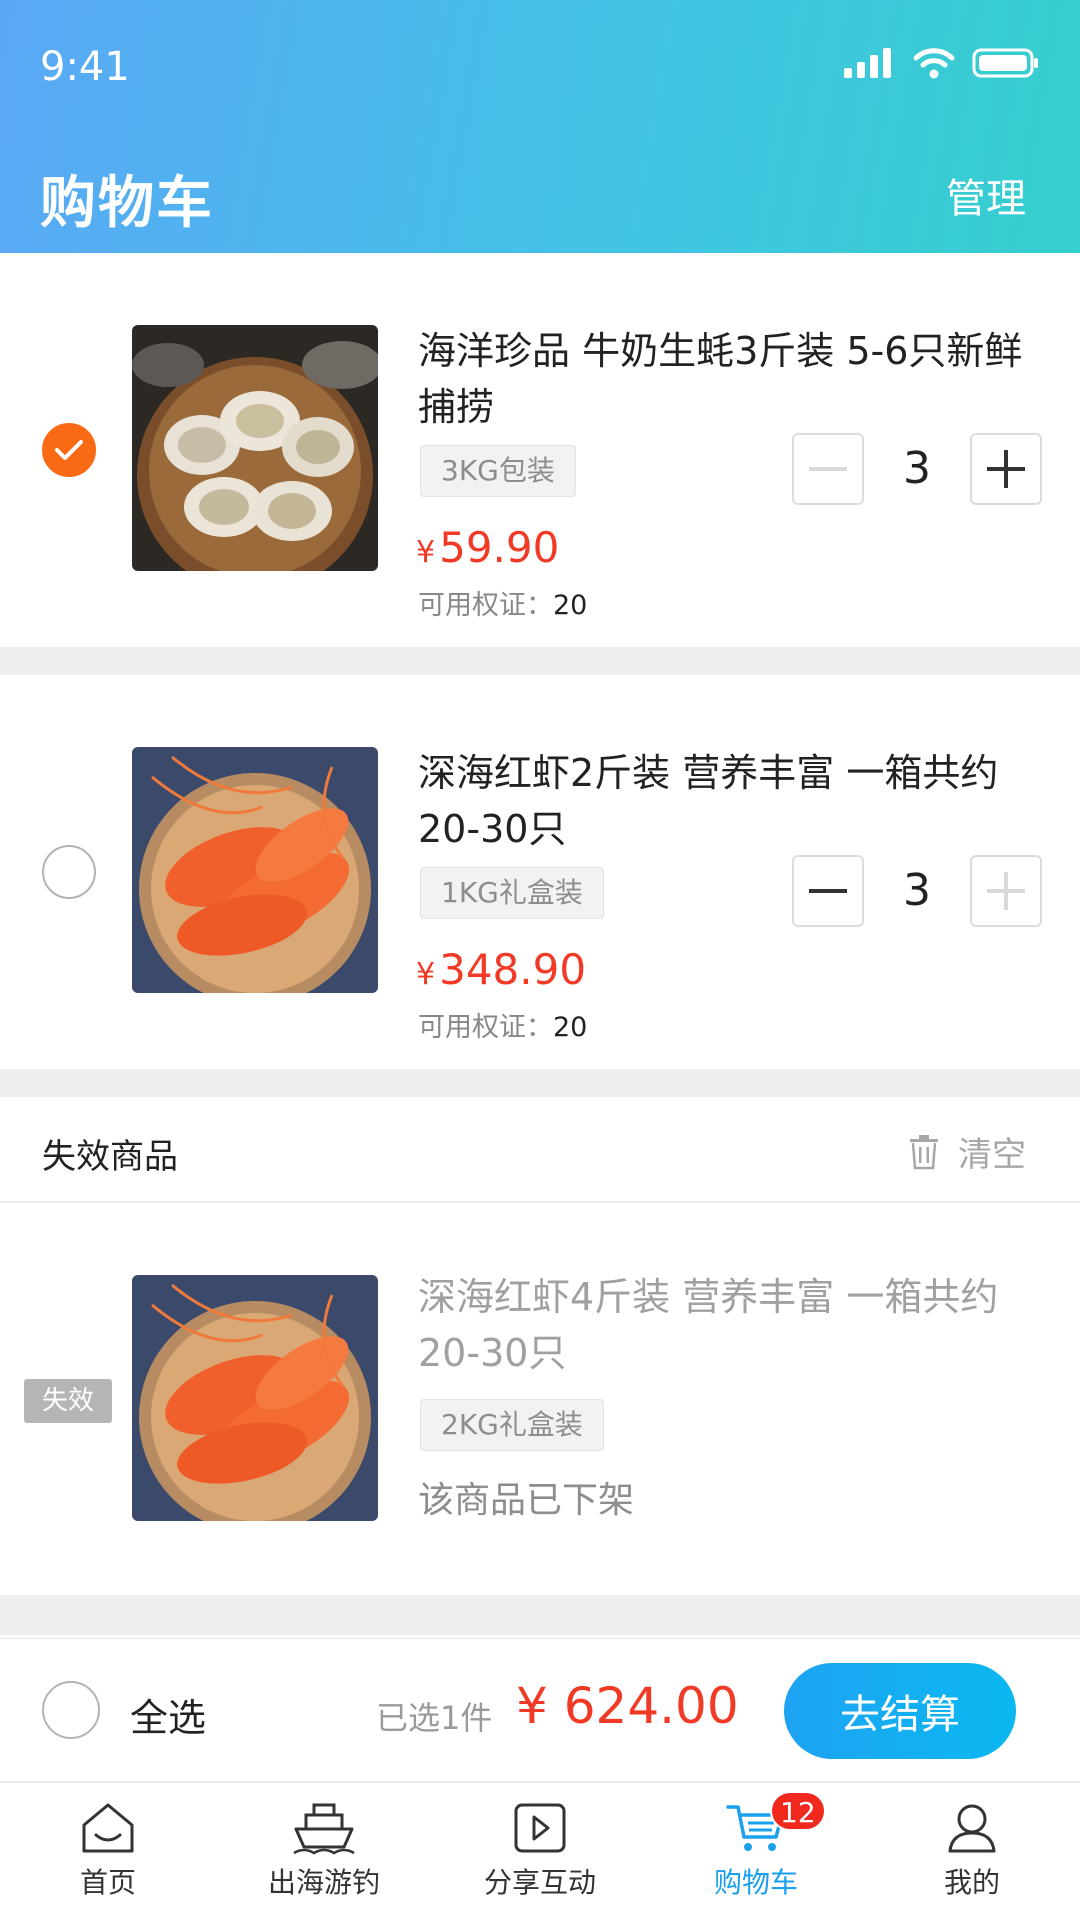 Image resolution: width=1080 pixels, height=1920 pixels. I want to click on tab-label: 首页, so click(107, 1882).